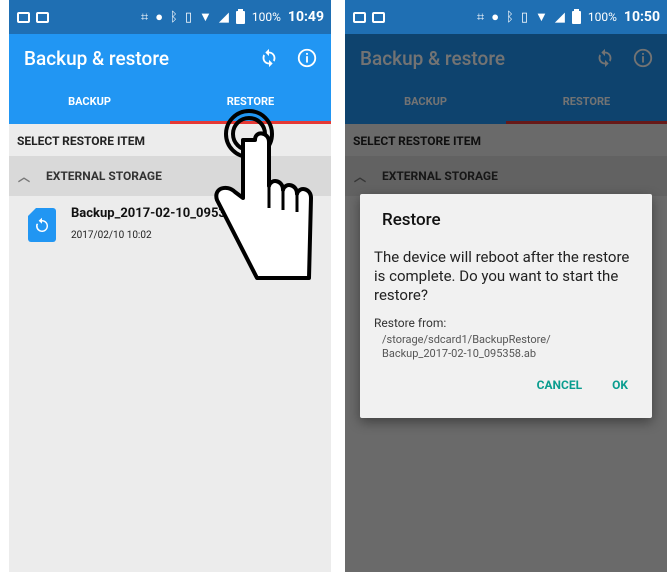 The height and width of the screenshot is (572, 668). Describe the element at coordinates (269, 58) in the screenshot. I see `sync-icon` at that location.